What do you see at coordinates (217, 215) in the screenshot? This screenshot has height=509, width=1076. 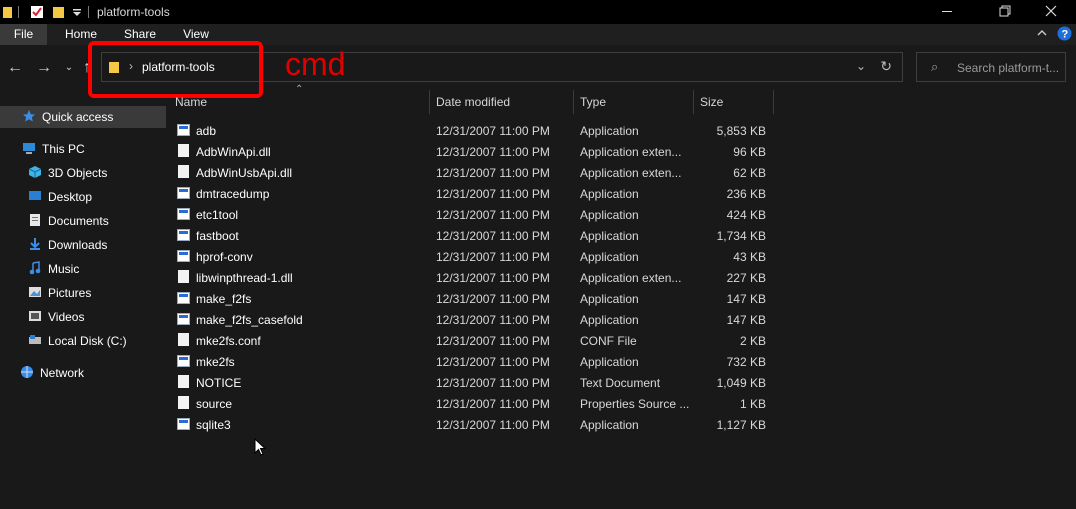 I see `file-name: etc1tool` at bounding box center [217, 215].